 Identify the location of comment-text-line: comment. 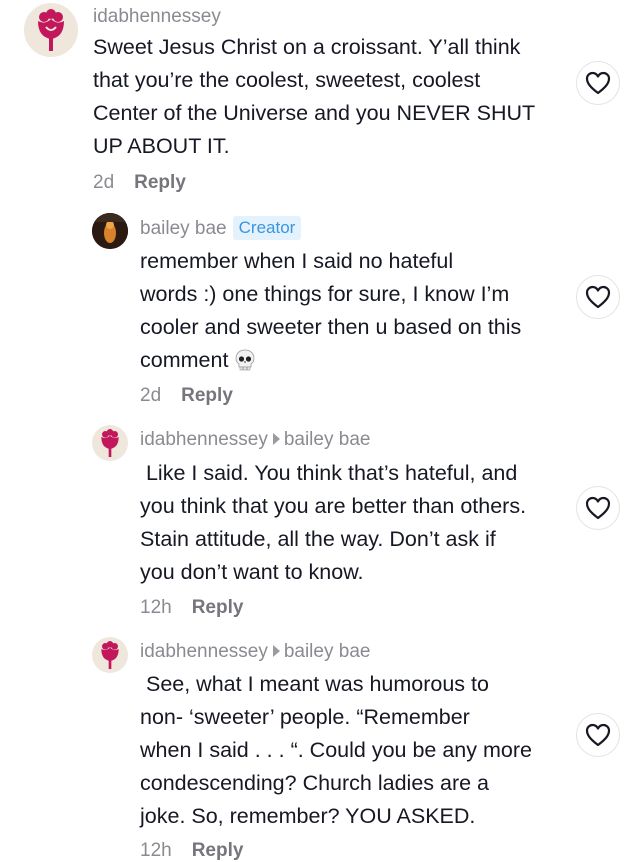
(198, 360).